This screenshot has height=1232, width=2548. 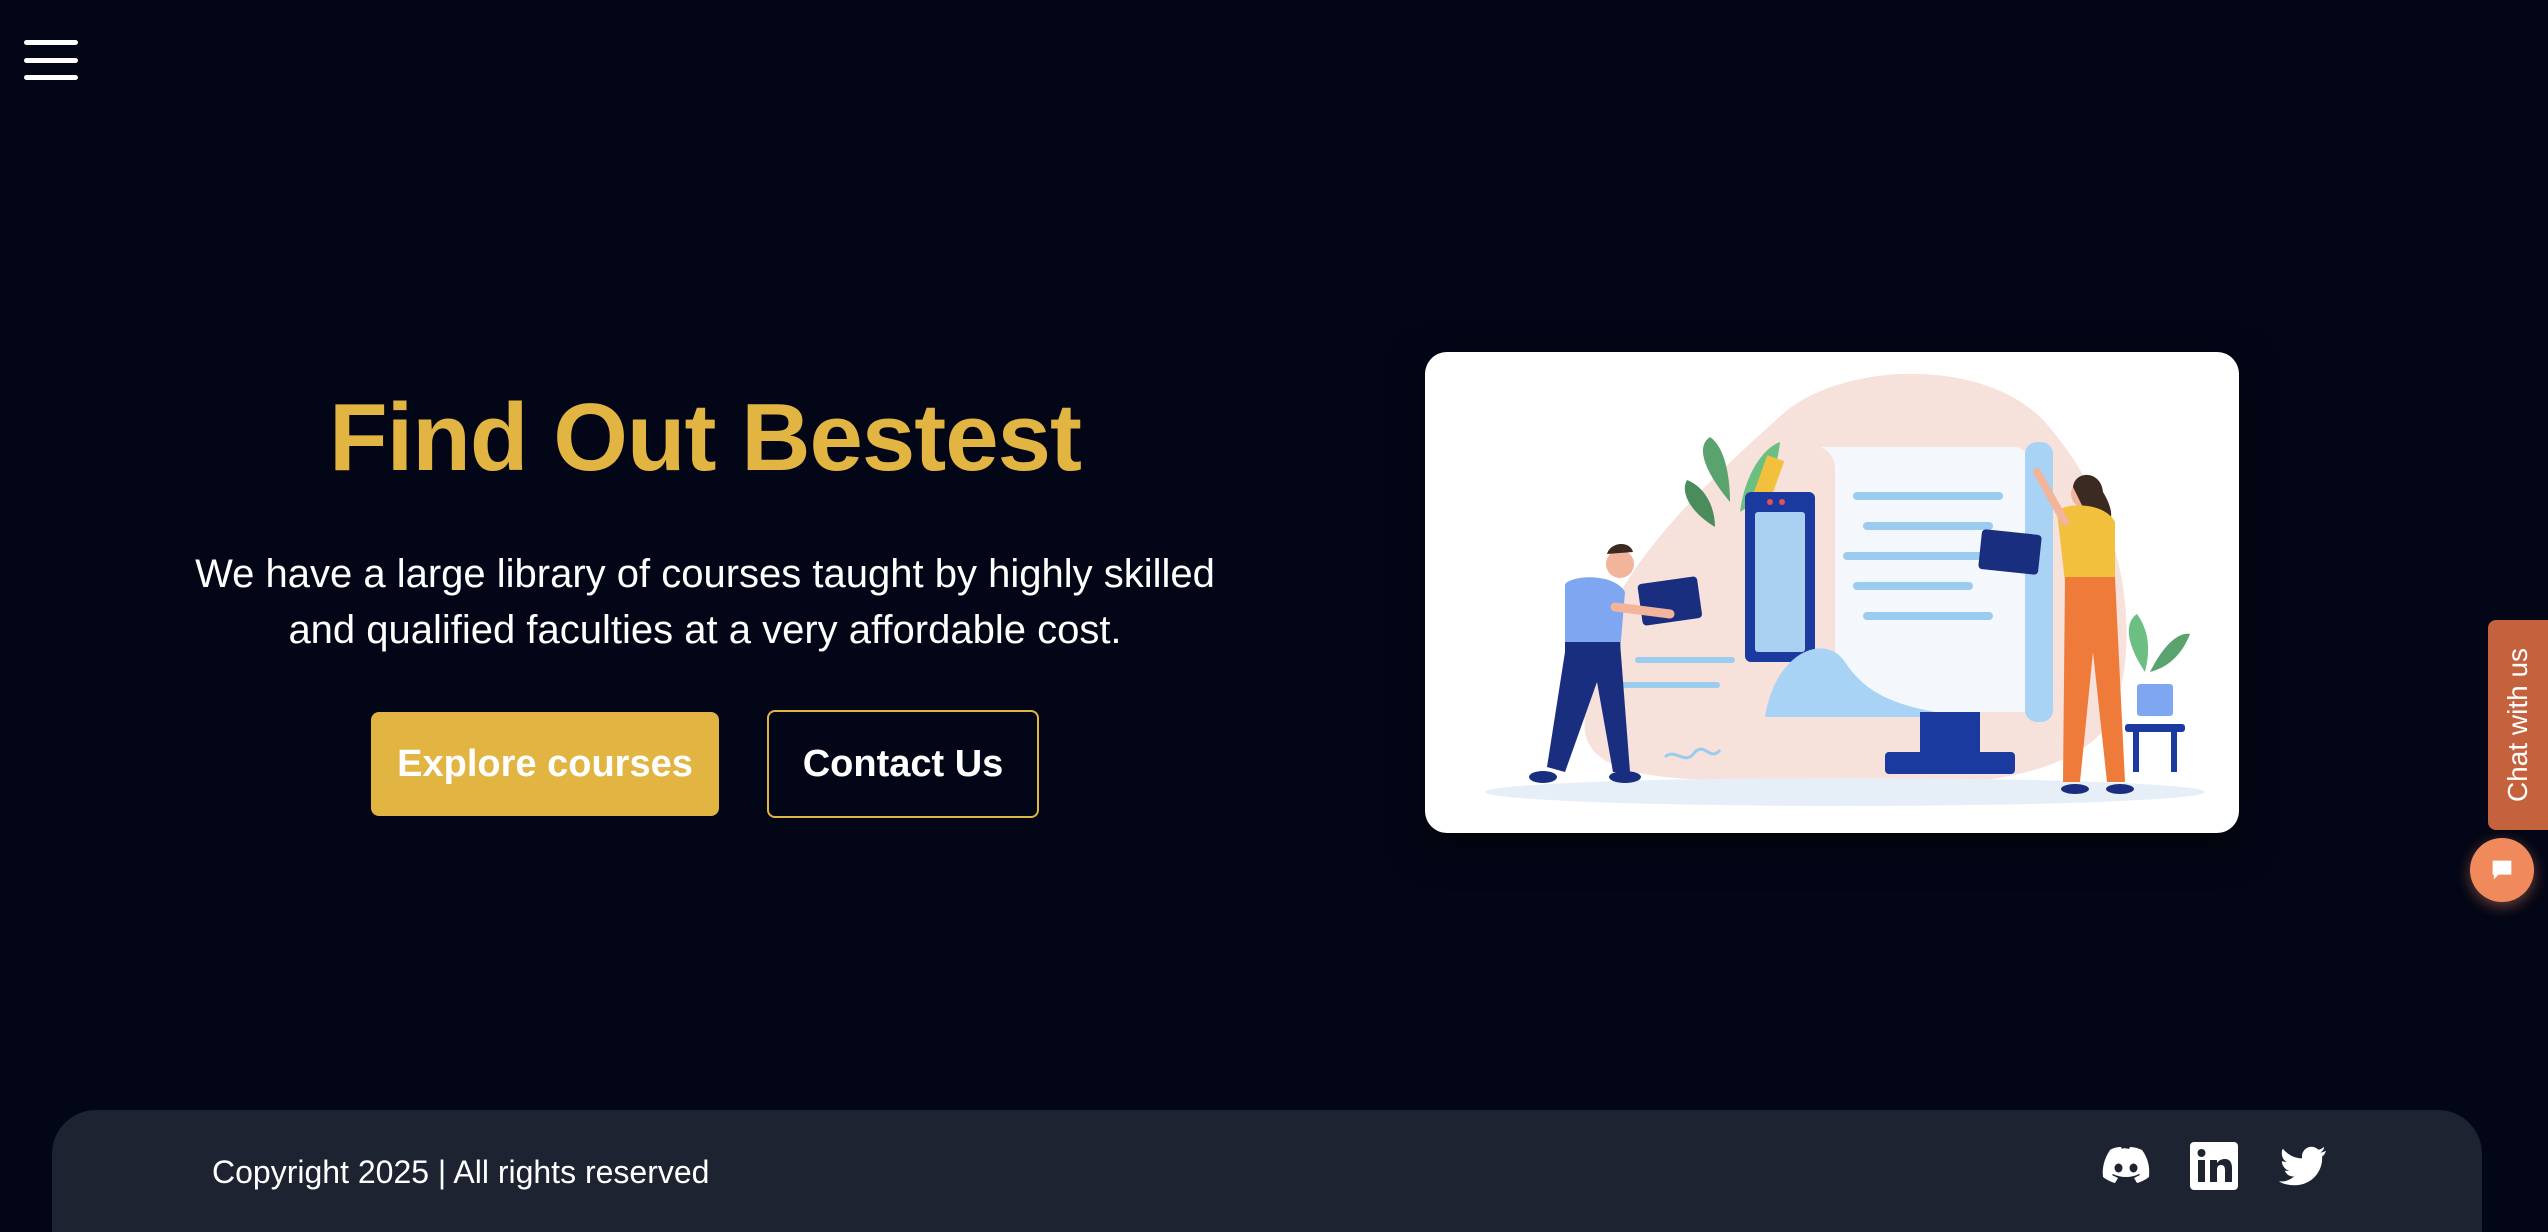 I want to click on chat-bubble-icon, so click(x=2502, y=870).